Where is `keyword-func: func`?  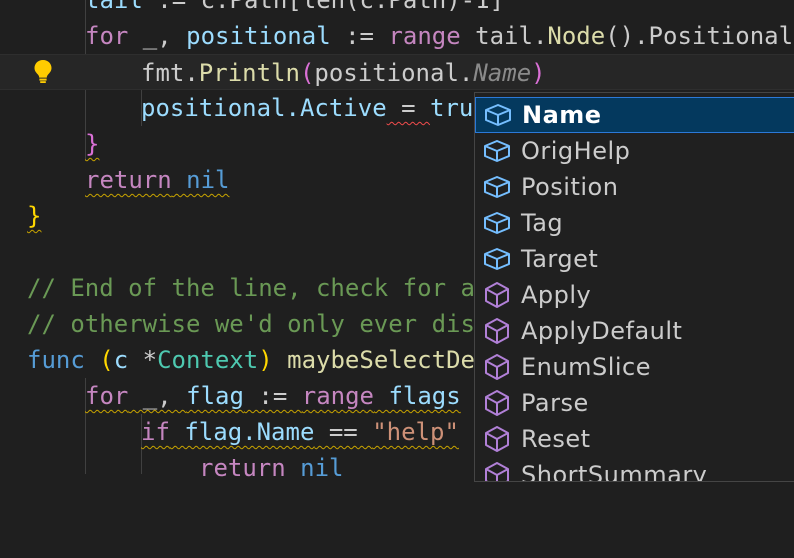
keyword-func: func is located at coordinates (56, 360).